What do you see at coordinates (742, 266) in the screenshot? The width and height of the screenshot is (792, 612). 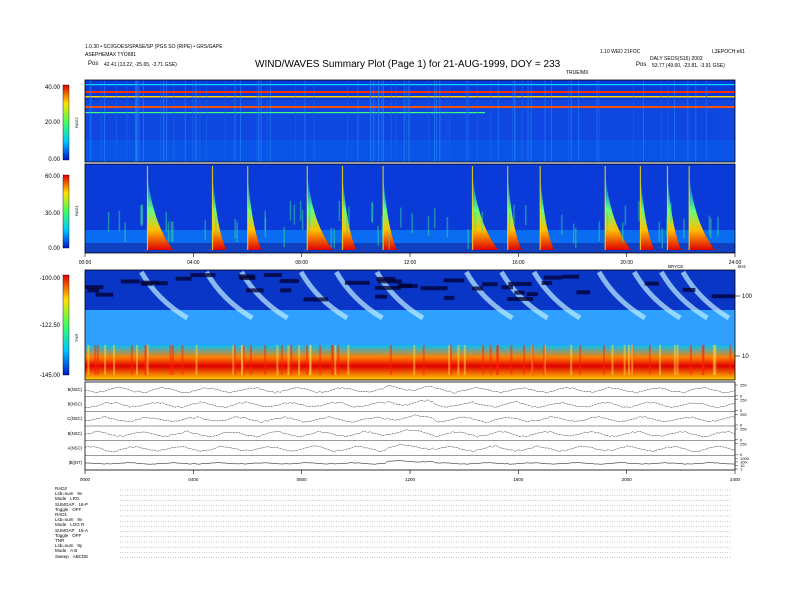 I see `tnr-right-label: kHz` at bounding box center [742, 266].